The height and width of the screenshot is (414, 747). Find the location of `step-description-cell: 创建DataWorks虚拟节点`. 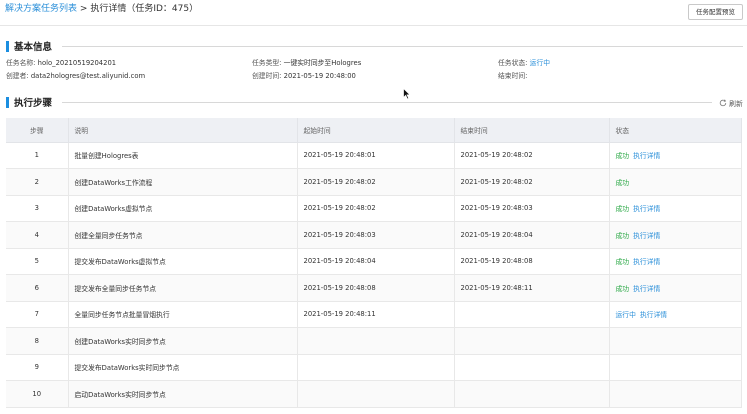

step-description-cell: 创建DataWorks虚拟节点 is located at coordinates (183, 208).